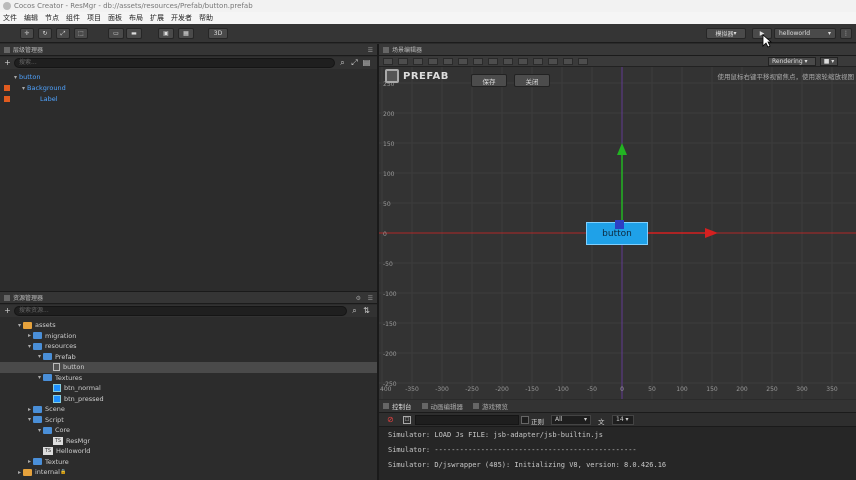 The height and width of the screenshot is (480, 856). What do you see at coordinates (467, 420) in the screenshot?
I see `console-filter-input` at bounding box center [467, 420].